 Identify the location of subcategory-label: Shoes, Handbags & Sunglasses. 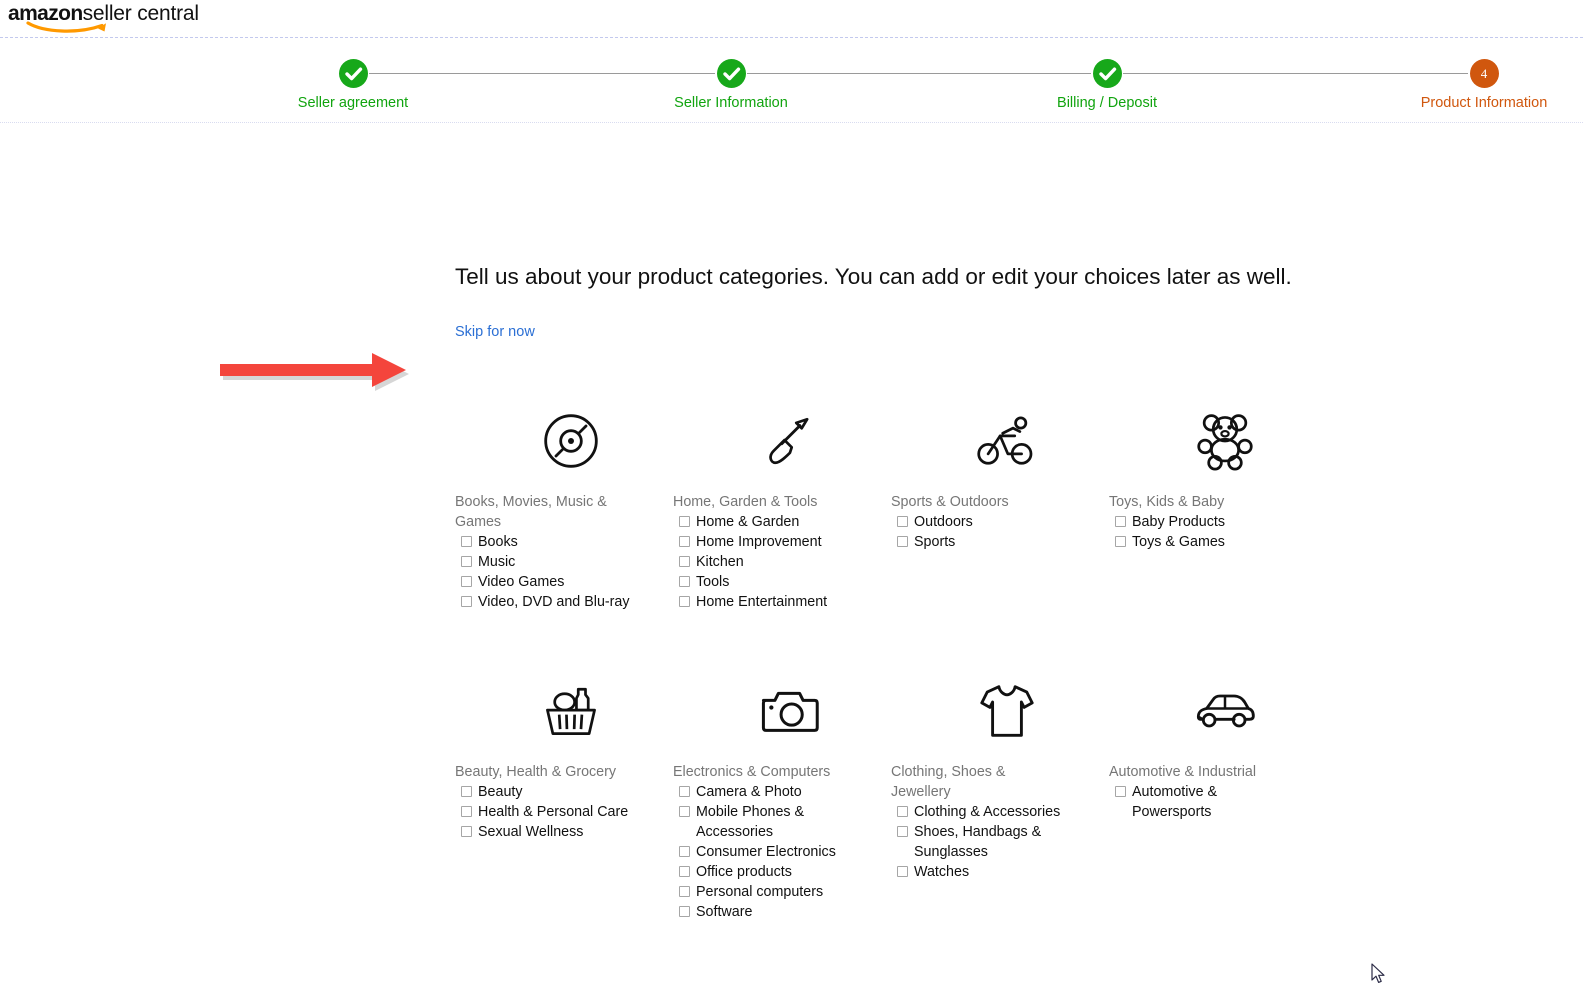
(994, 842).